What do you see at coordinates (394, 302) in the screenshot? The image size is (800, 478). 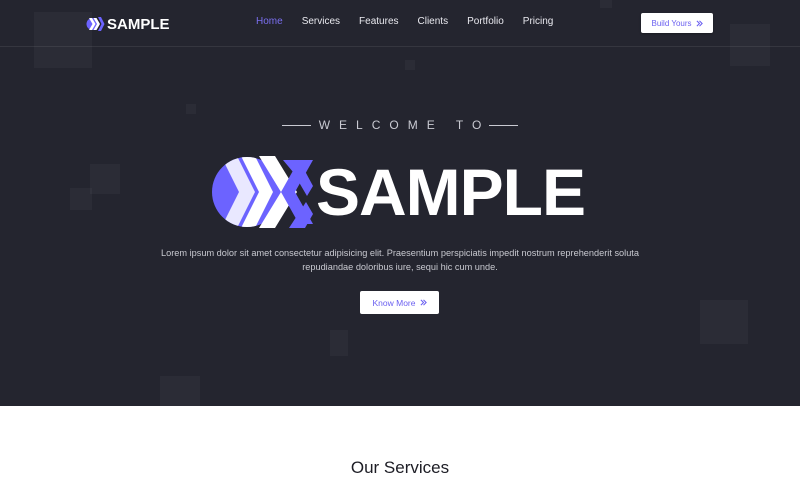 I see `know-more-label: Know More` at bounding box center [394, 302].